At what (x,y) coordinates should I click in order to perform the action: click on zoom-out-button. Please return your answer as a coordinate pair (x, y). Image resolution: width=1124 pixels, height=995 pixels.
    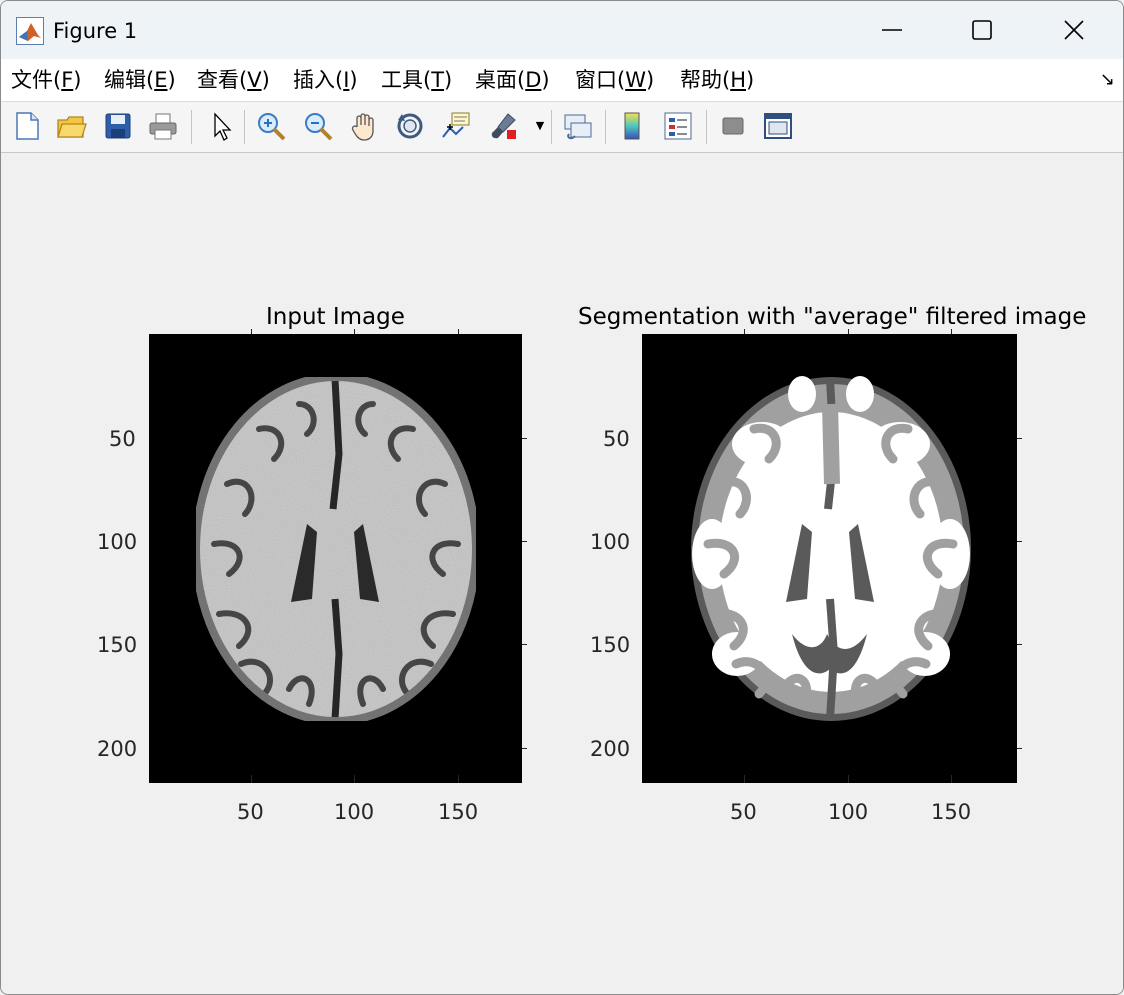
    Looking at the image, I should click on (318, 126).